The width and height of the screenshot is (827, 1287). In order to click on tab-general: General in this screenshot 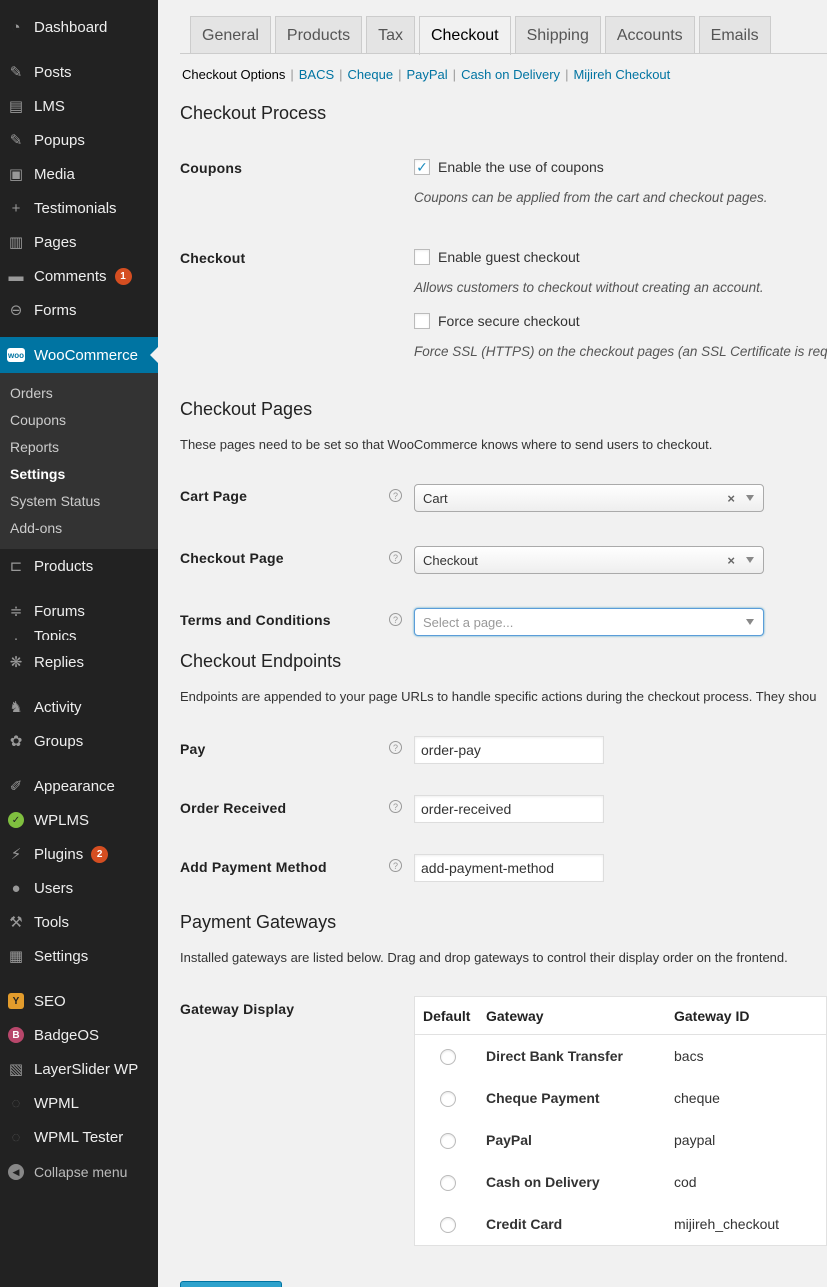, I will do `click(230, 35)`.